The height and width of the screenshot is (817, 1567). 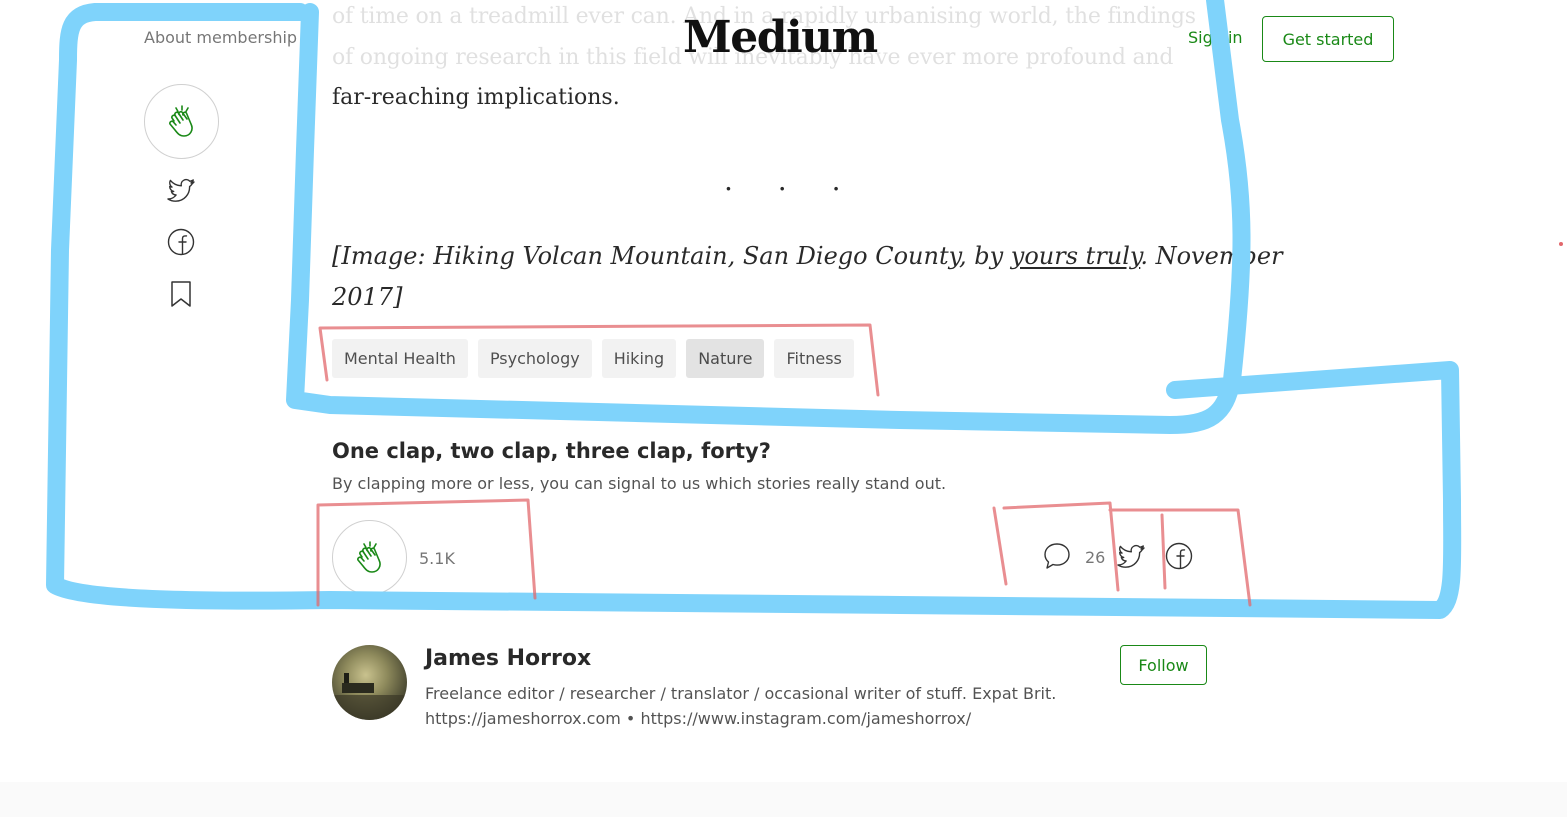 I want to click on response-icon, so click(x=1057, y=556).